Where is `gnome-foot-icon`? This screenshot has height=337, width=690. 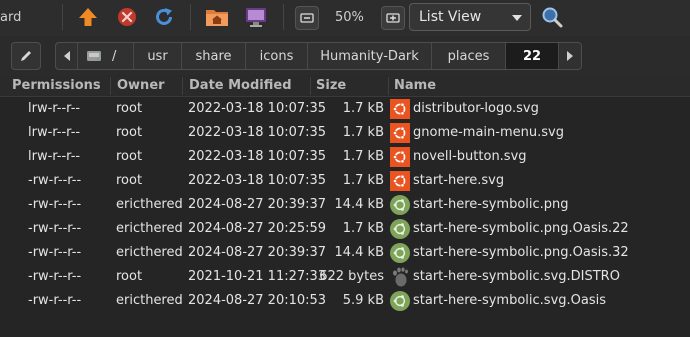
gnome-foot-icon is located at coordinates (400, 277).